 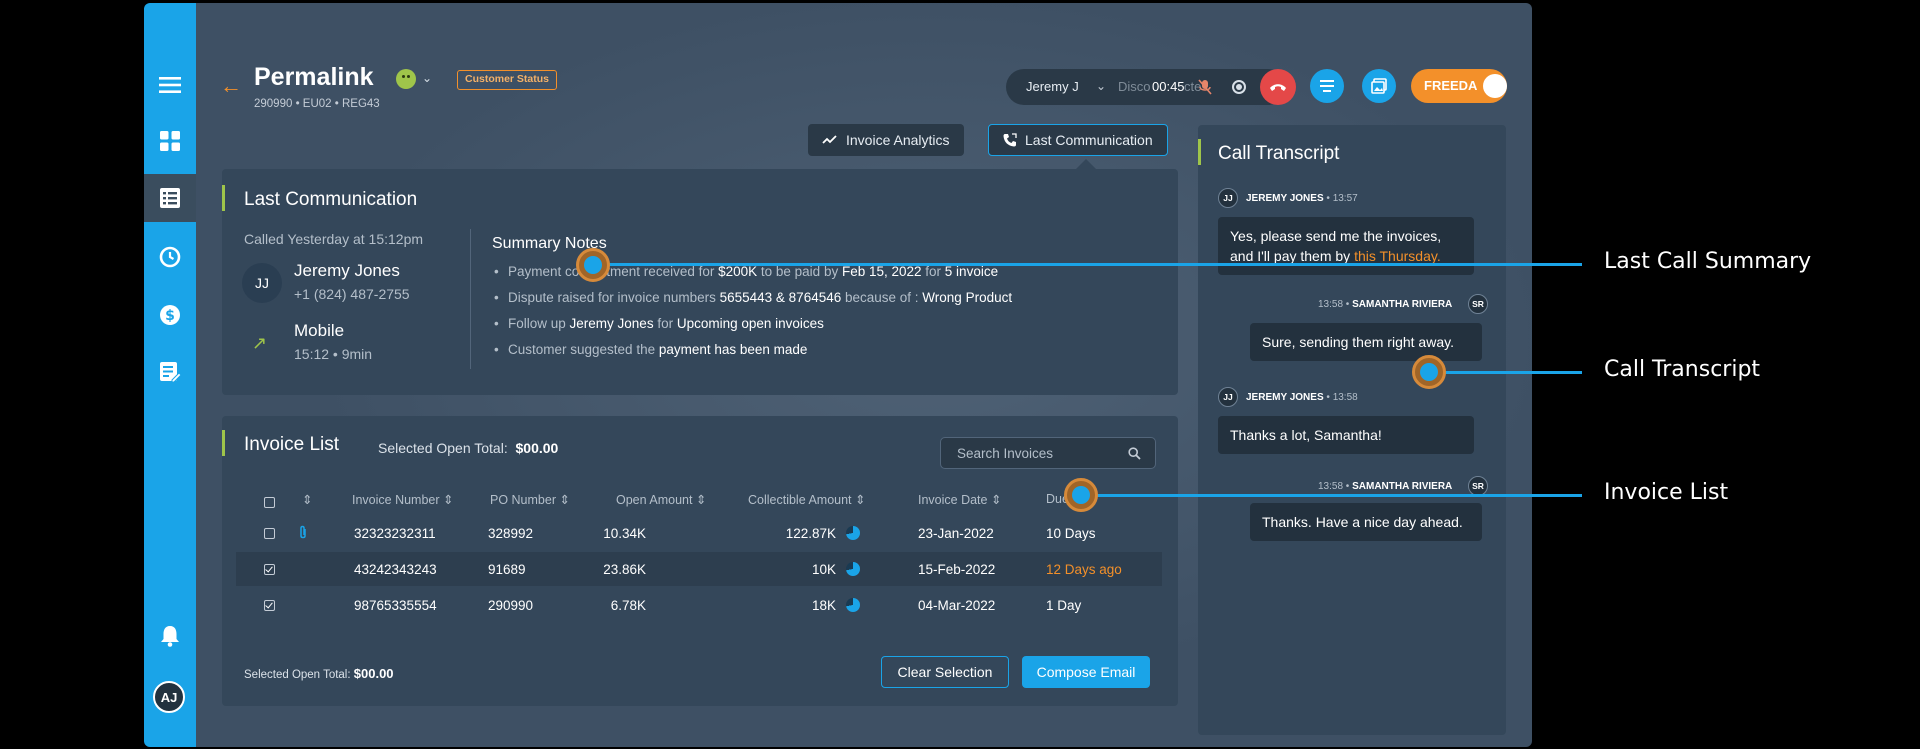 I want to click on selected-open-total: Selected Open Total: $00.00, so click(x=468, y=448).